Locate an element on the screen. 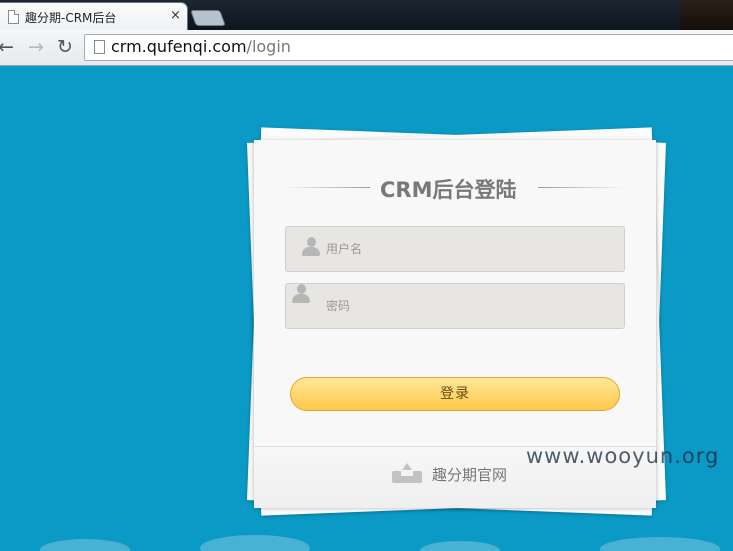  browser-tab: 趣分期-CRM后台 × is located at coordinates (93, 16).